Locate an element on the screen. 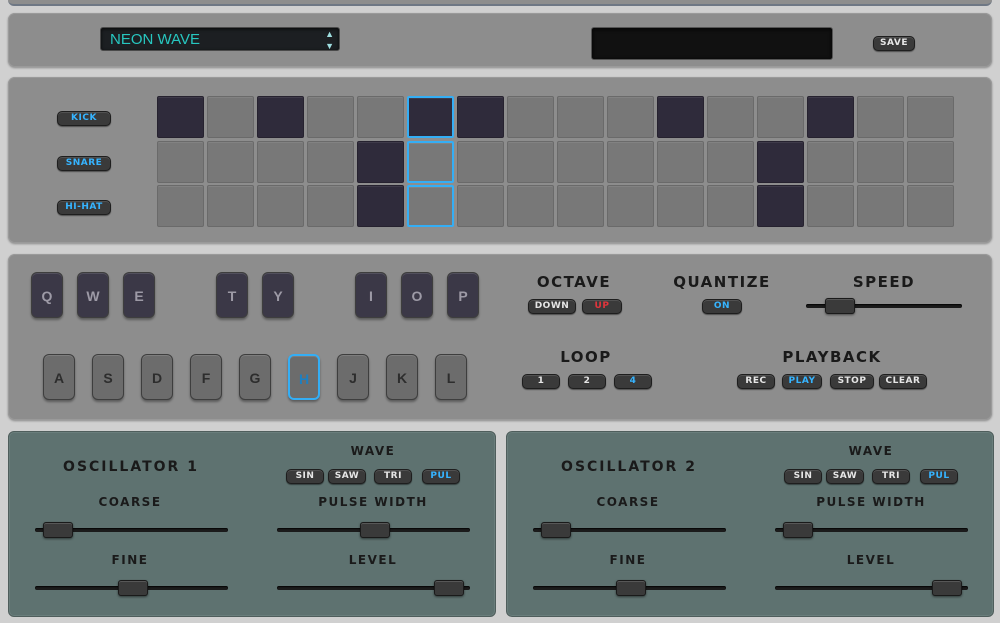 The width and height of the screenshot is (1000, 623). loop-button-4: 4 is located at coordinates (633, 381).